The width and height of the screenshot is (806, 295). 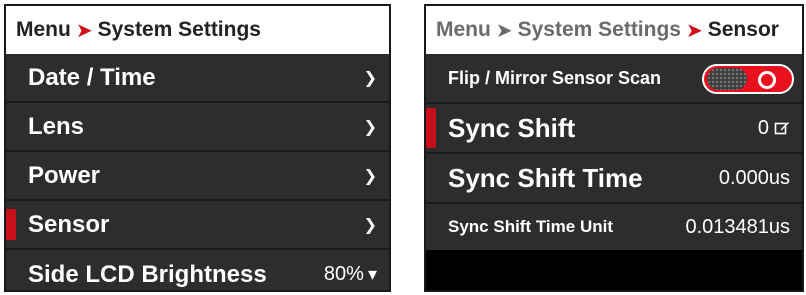 What do you see at coordinates (69, 224) in the screenshot?
I see `menu-item-label: Sensor` at bounding box center [69, 224].